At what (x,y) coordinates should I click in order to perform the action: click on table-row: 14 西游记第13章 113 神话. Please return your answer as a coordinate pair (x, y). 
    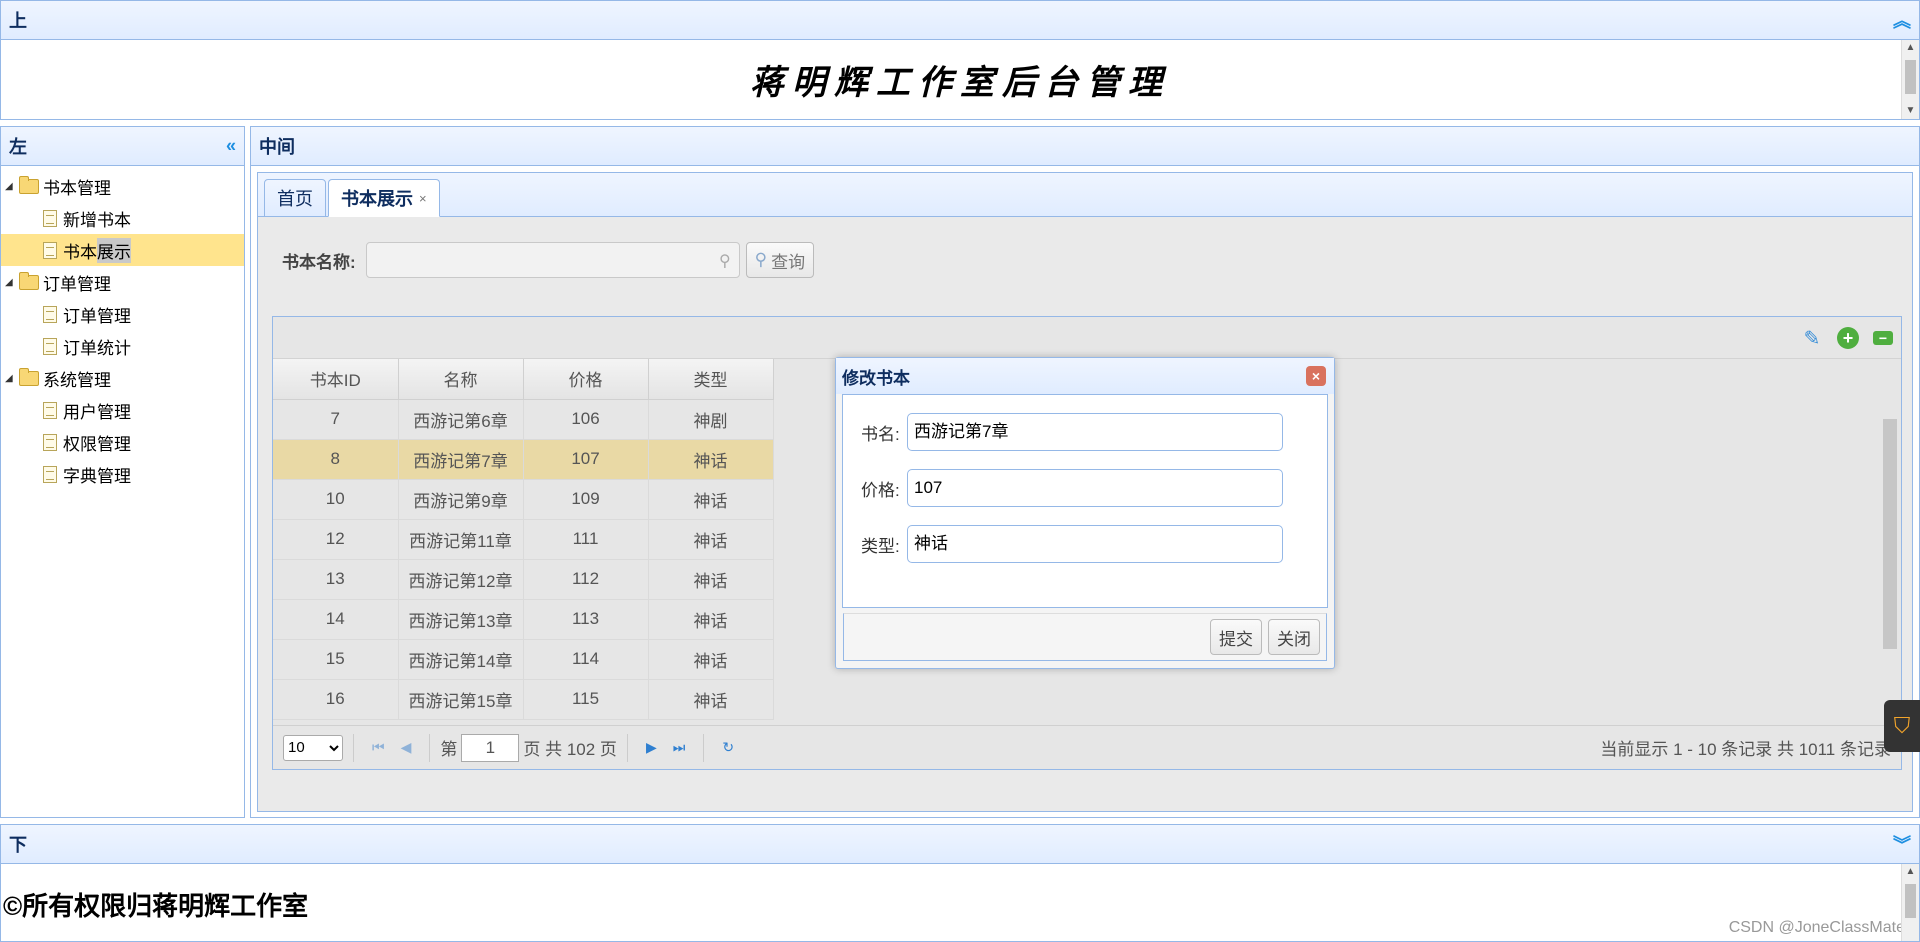
    Looking at the image, I should click on (523, 619).